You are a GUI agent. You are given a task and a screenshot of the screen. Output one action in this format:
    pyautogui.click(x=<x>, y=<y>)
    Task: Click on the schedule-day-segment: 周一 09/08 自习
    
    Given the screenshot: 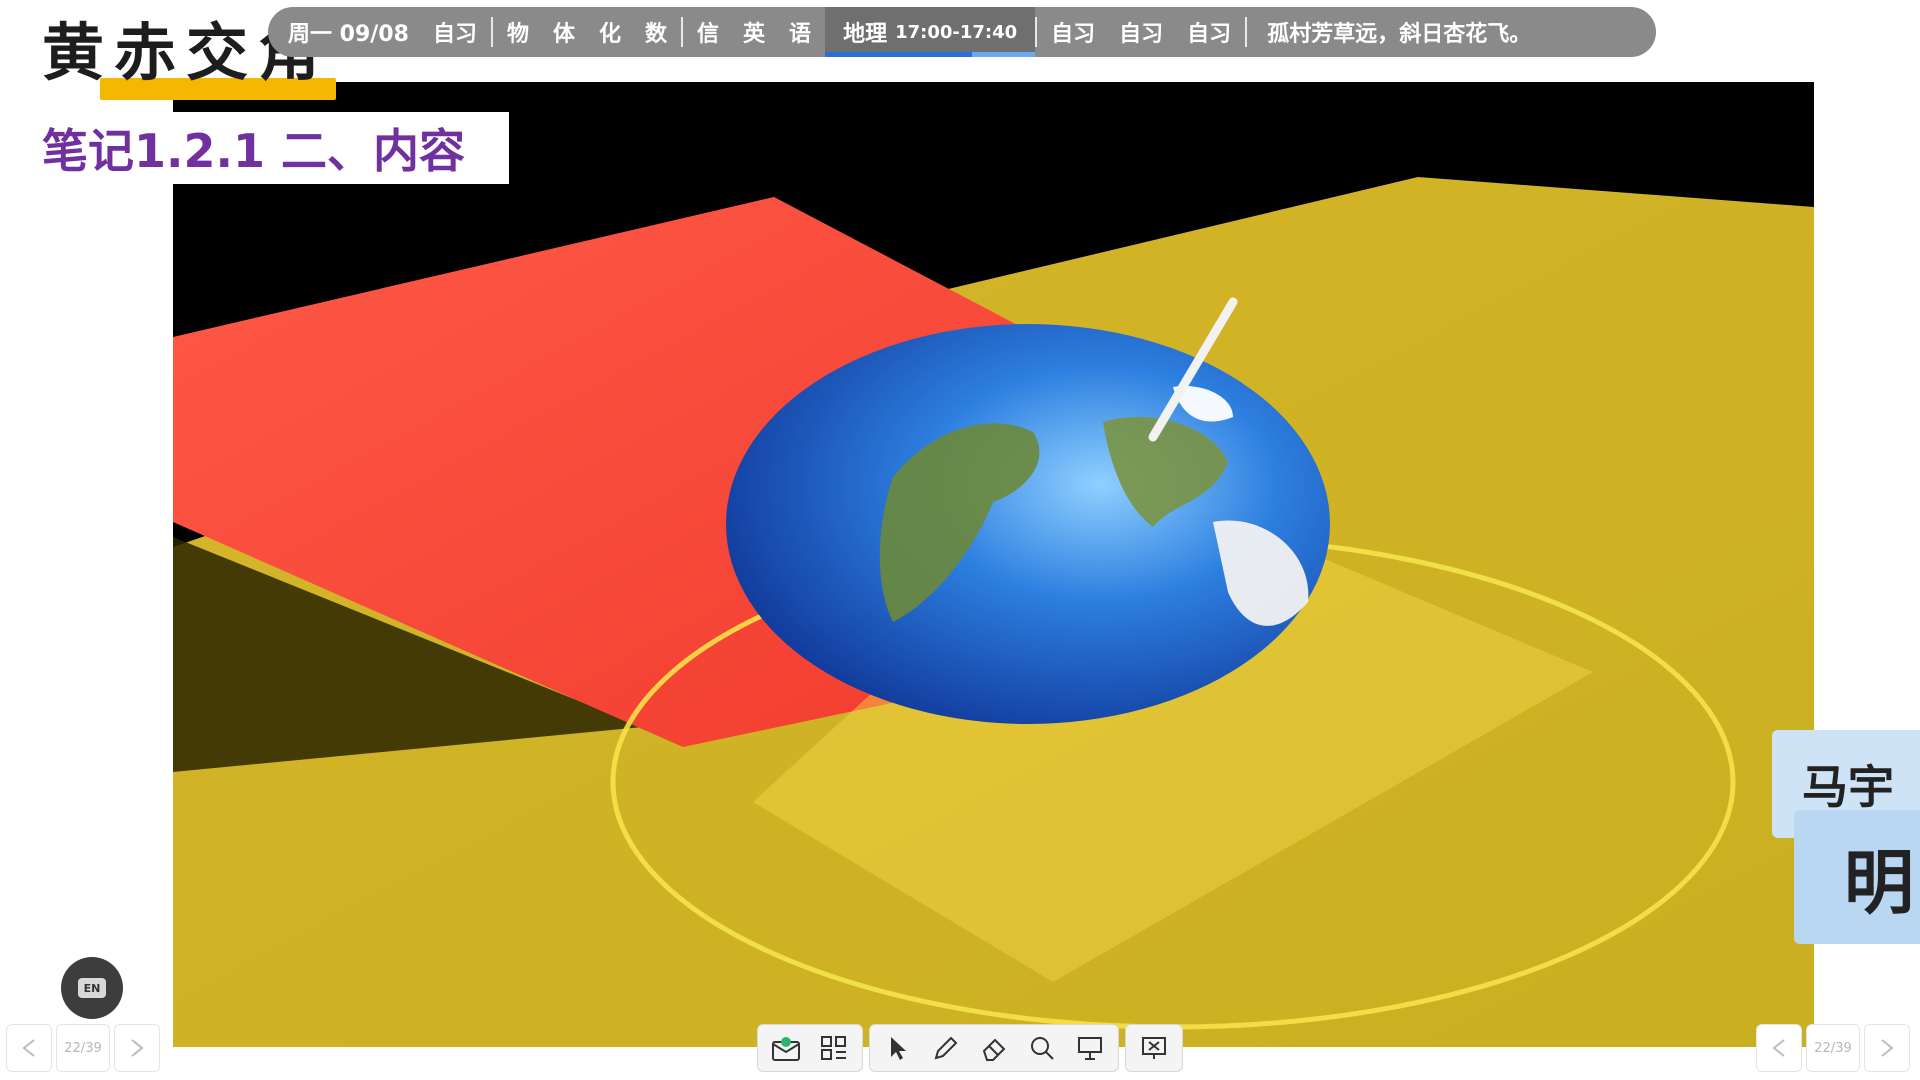 What is the action you would take?
    pyautogui.click(x=379, y=32)
    